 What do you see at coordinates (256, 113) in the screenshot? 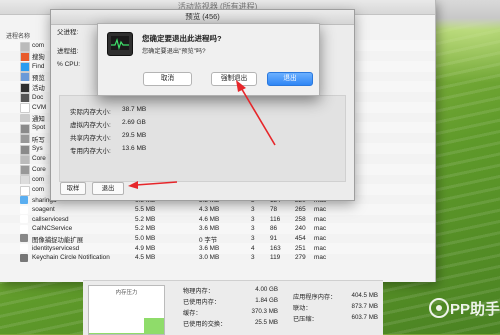
I see `arrow-to-force-quit` at bounding box center [256, 113].